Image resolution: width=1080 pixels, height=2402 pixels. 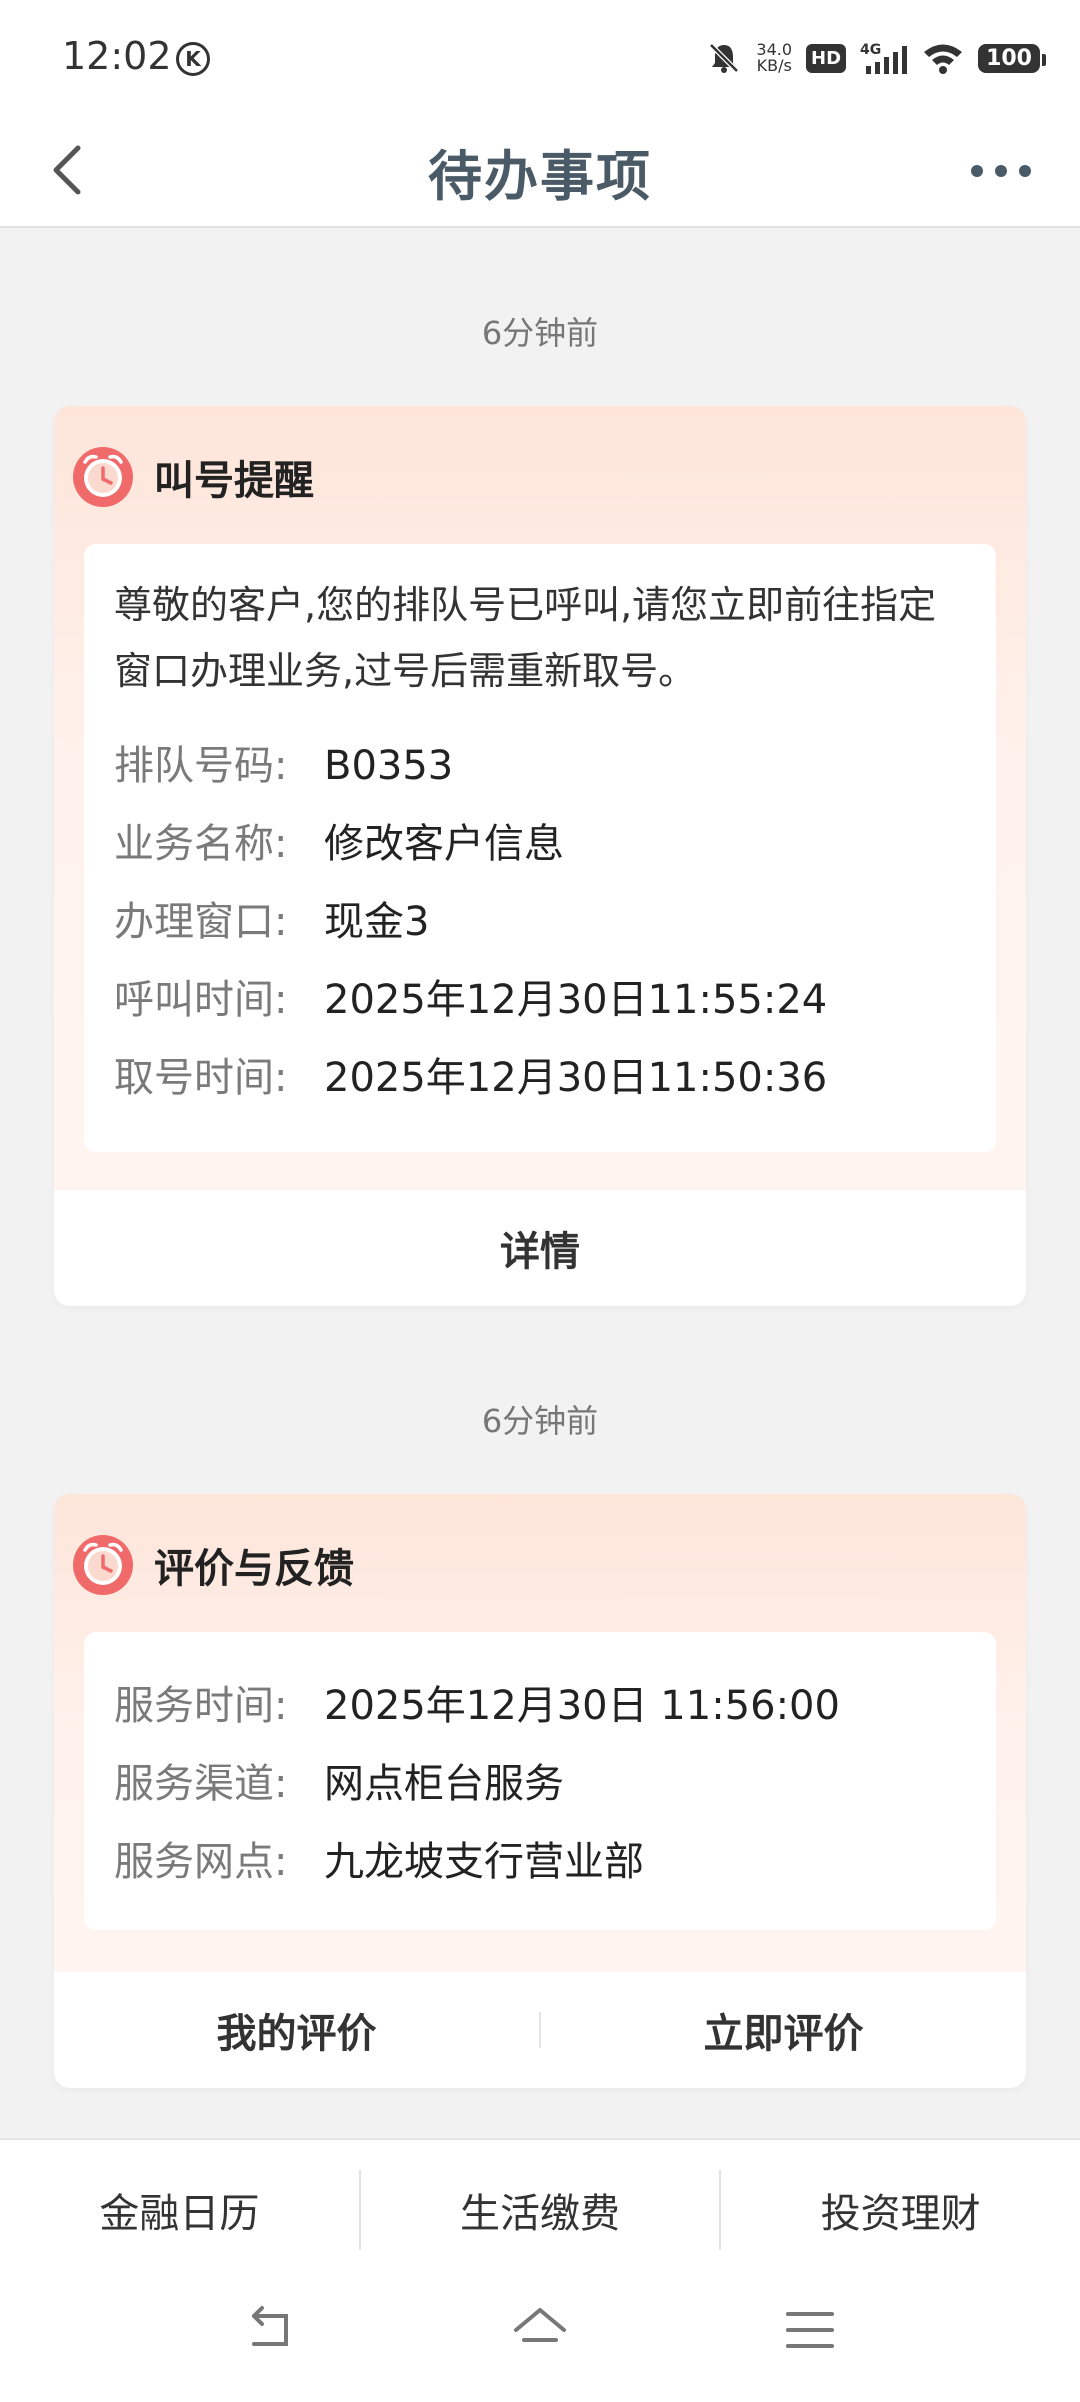 What do you see at coordinates (484, 1862) in the screenshot?
I see `row-value: 九龙坡支行营业部` at bounding box center [484, 1862].